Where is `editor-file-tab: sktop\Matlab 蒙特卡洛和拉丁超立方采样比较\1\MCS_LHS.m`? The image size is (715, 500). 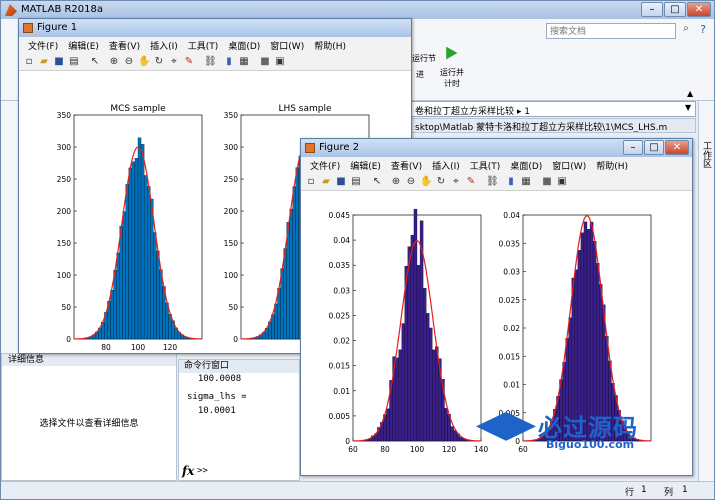
editor-file-tab: sktop\Matlab 蒙特卡洛和拉丁超立方采样比较\1\MCS_LHS.m is located at coordinates (553, 125).